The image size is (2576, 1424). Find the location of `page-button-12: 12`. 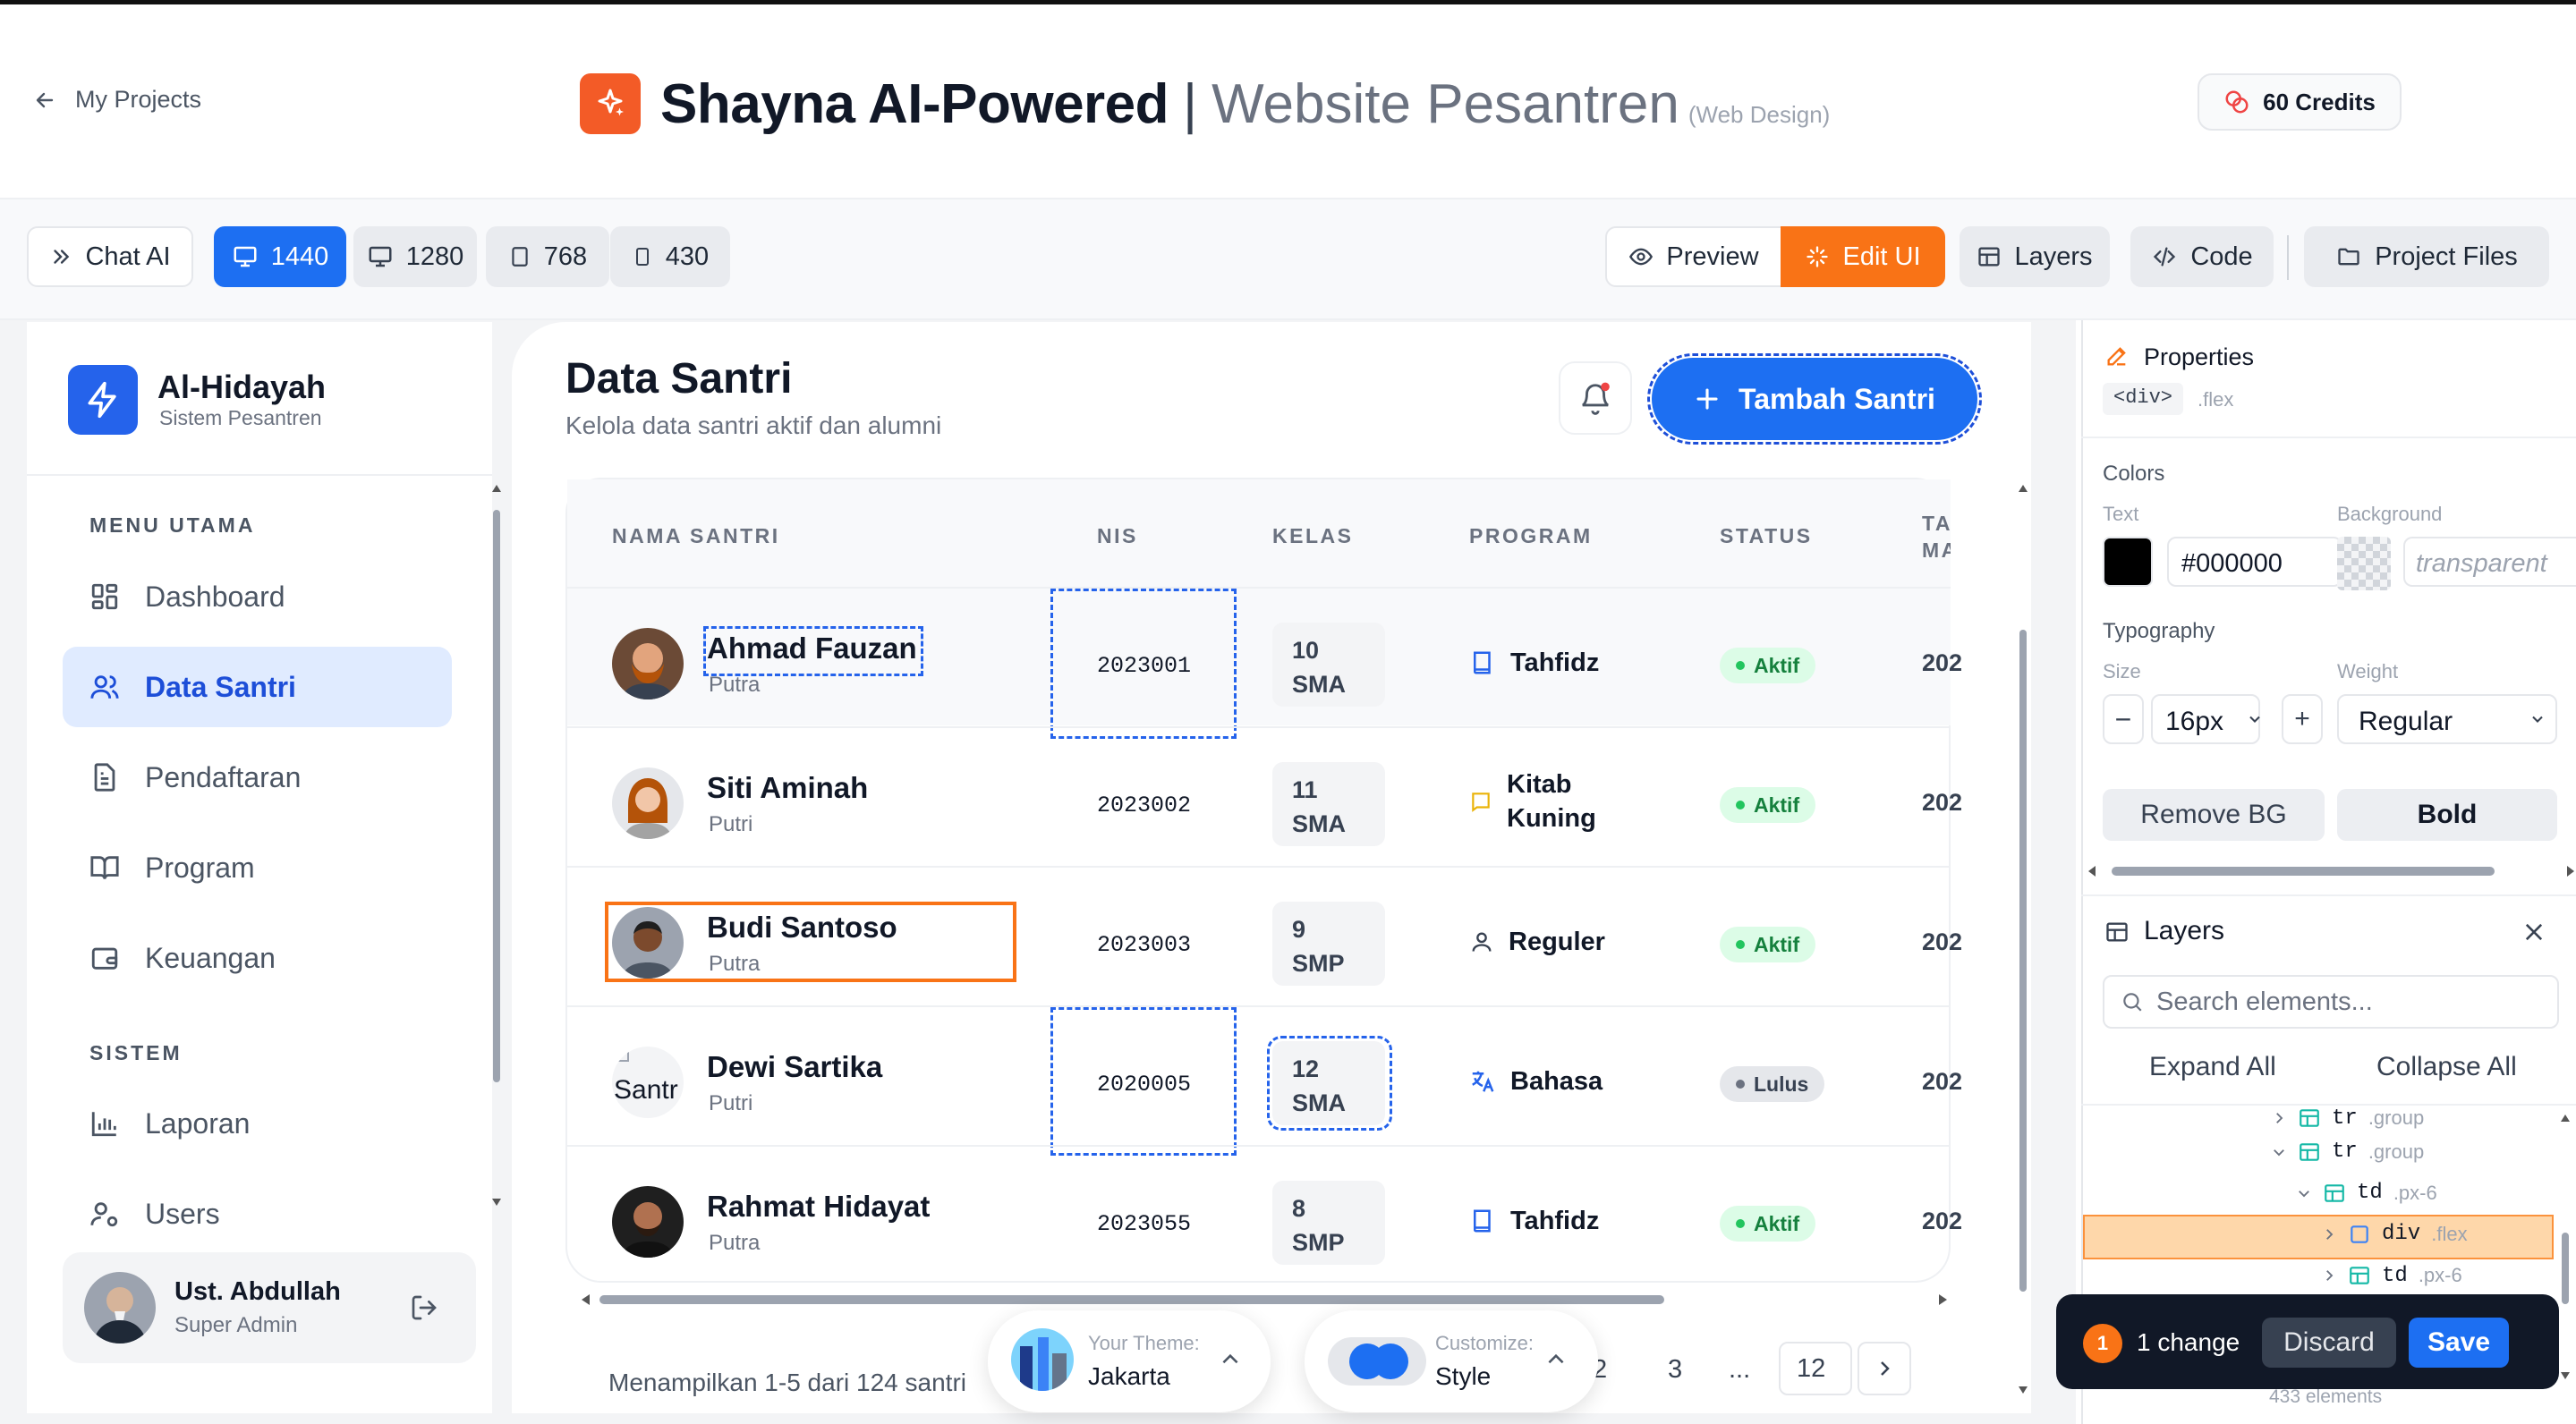

page-button-12: 12 is located at coordinates (1815, 1368).